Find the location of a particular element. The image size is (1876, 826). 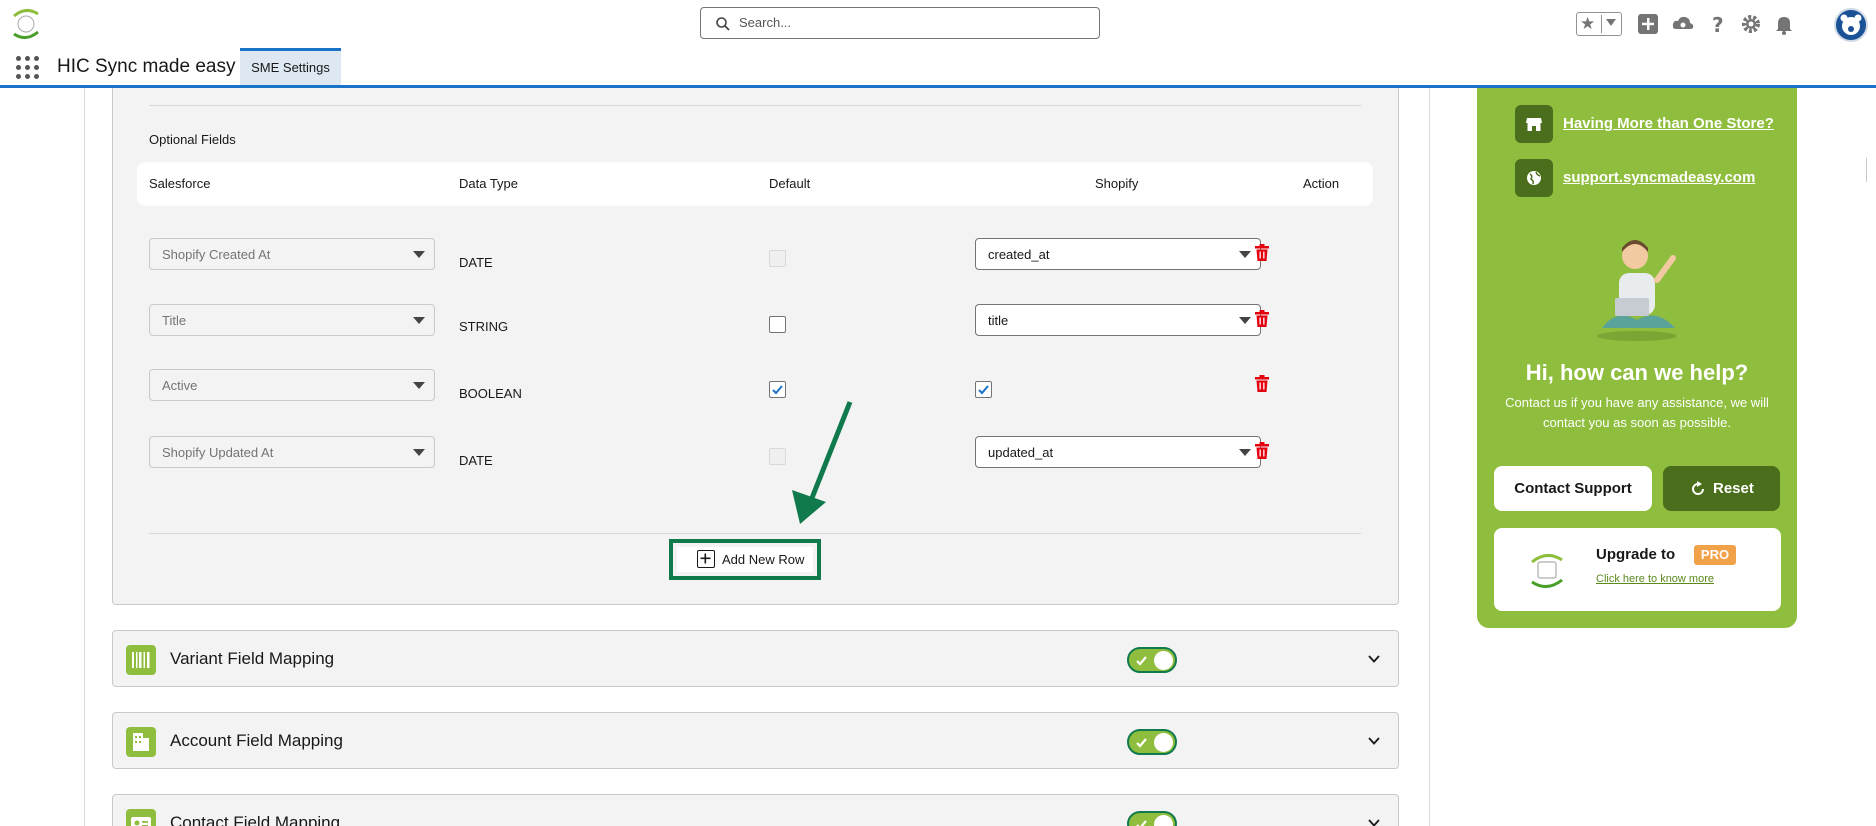

header-actions: ★ ? is located at coordinates (1726, 25).